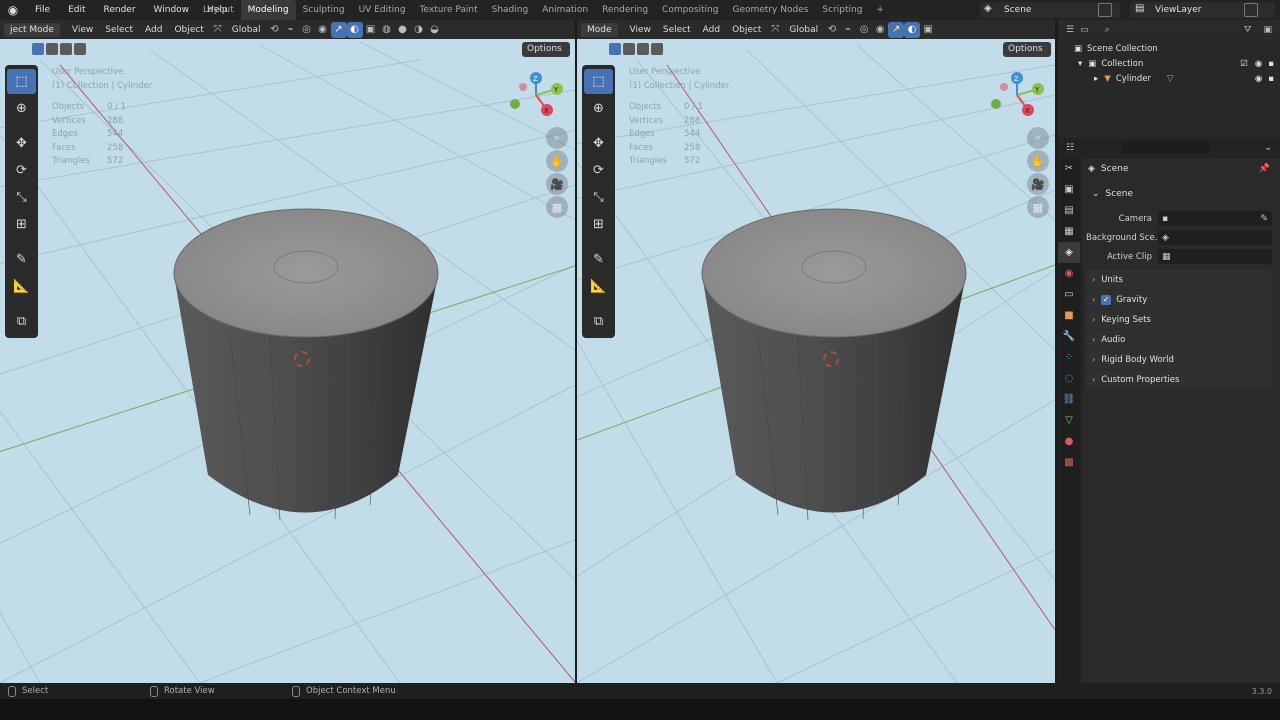 The height and width of the screenshot is (720, 1280). Describe the element at coordinates (419, 30) in the screenshot. I see `material-shading-icon: ◑` at that location.